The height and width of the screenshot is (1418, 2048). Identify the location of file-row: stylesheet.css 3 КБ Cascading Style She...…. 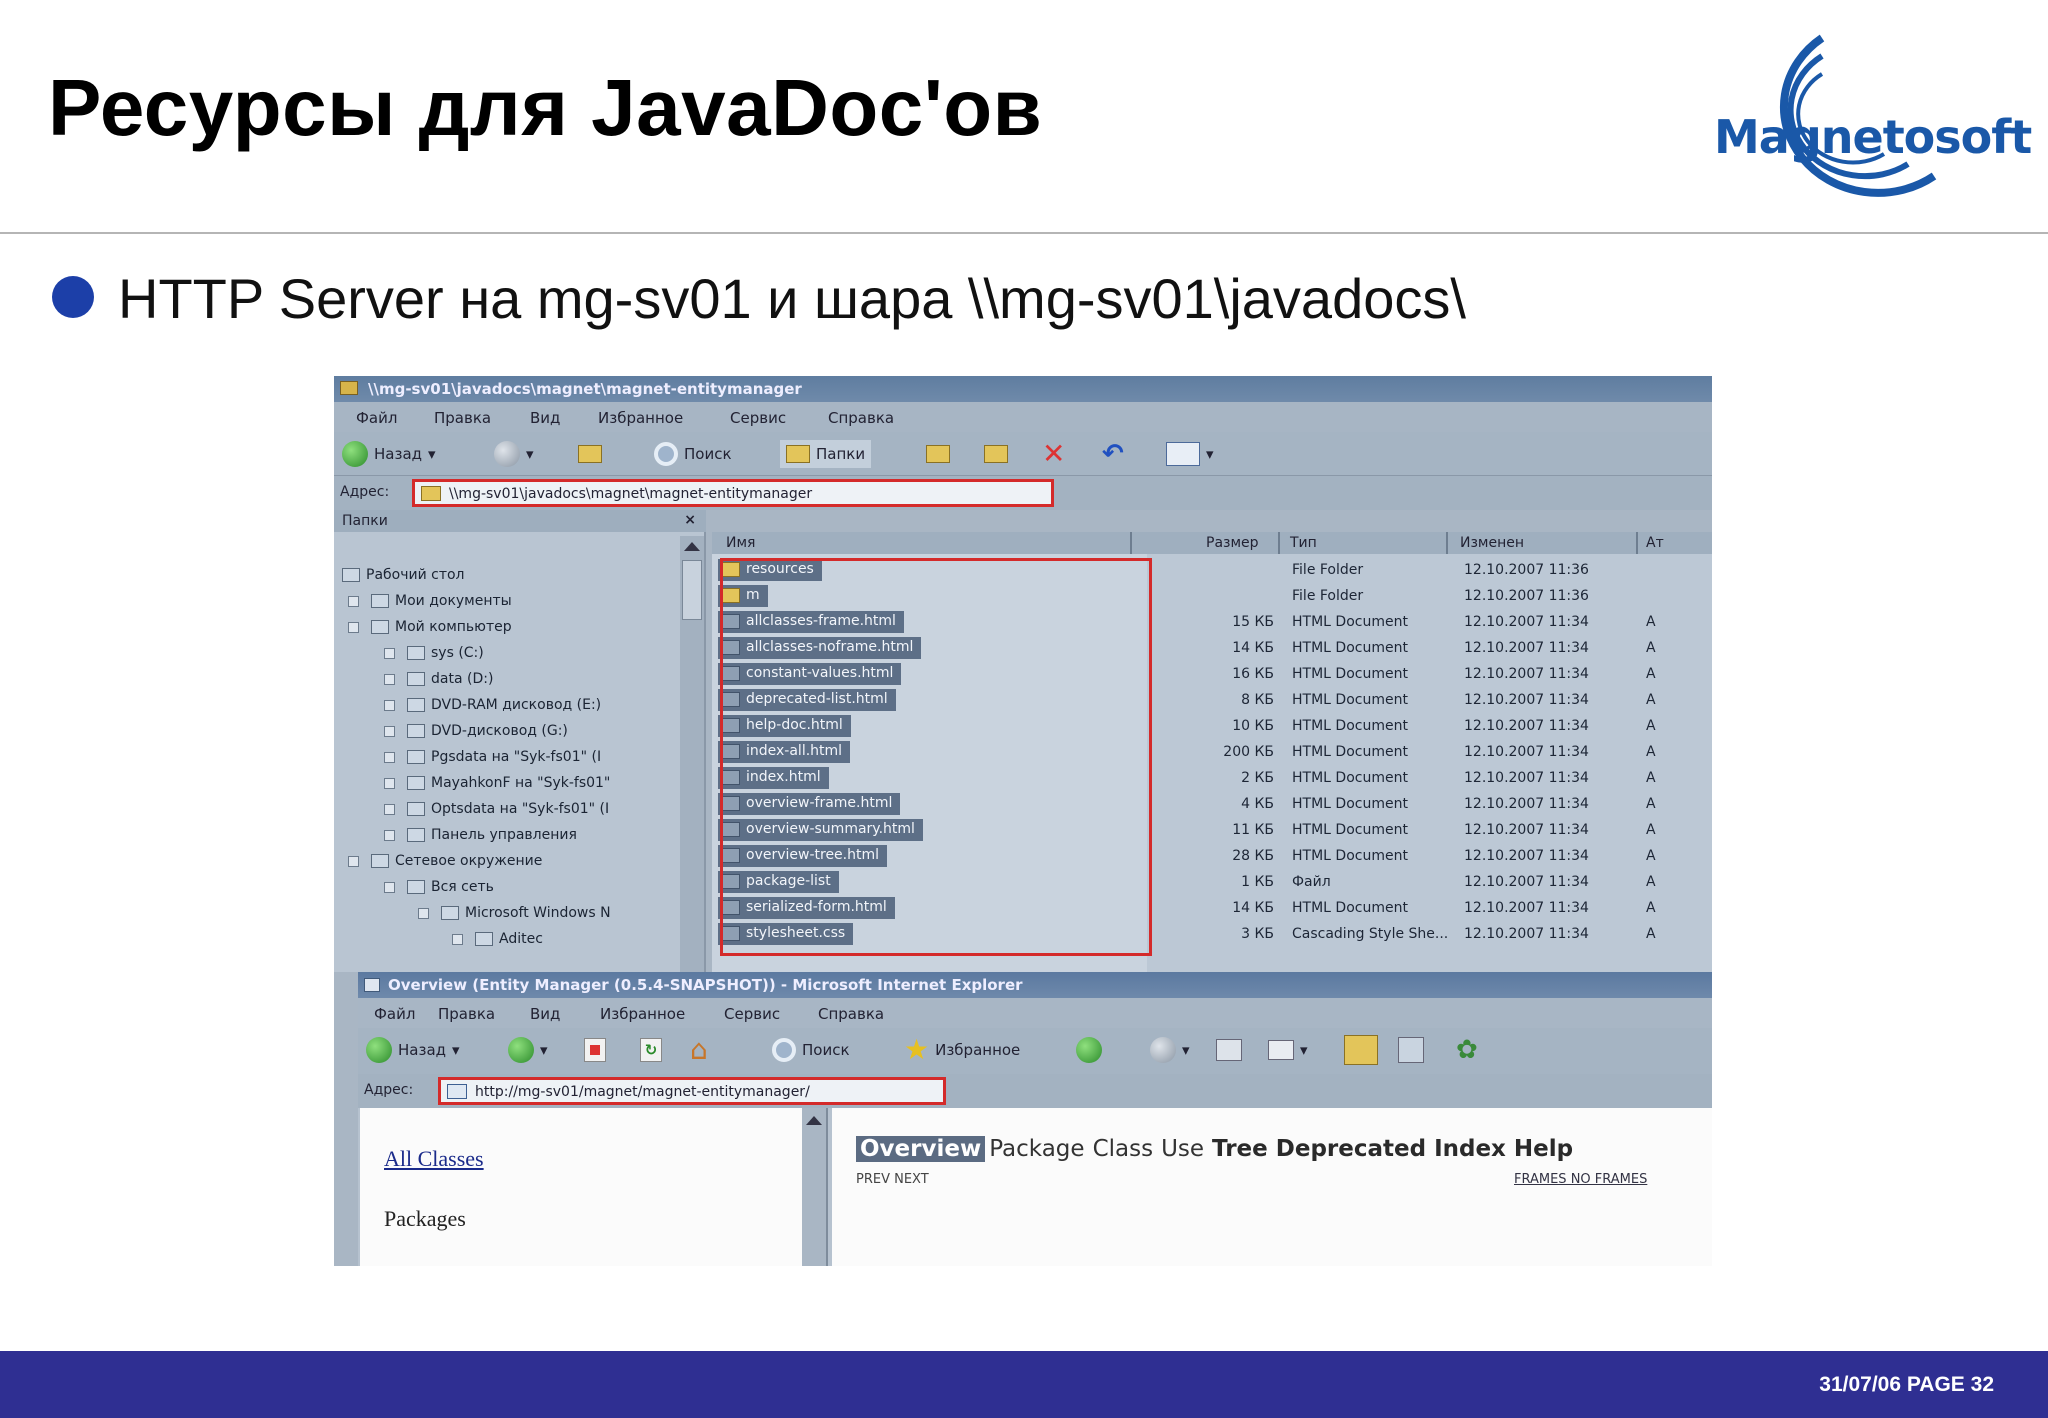
(1212, 935).